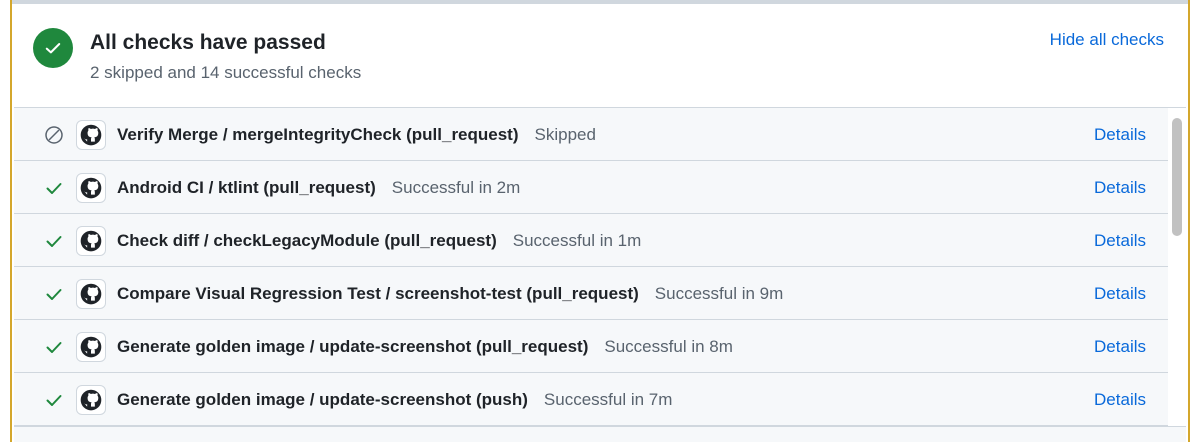 This screenshot has height=442, width=1200. Describe the element at coordinates (1177, 177) in the screenshot. I see `scrollbar-thumb` at that location.